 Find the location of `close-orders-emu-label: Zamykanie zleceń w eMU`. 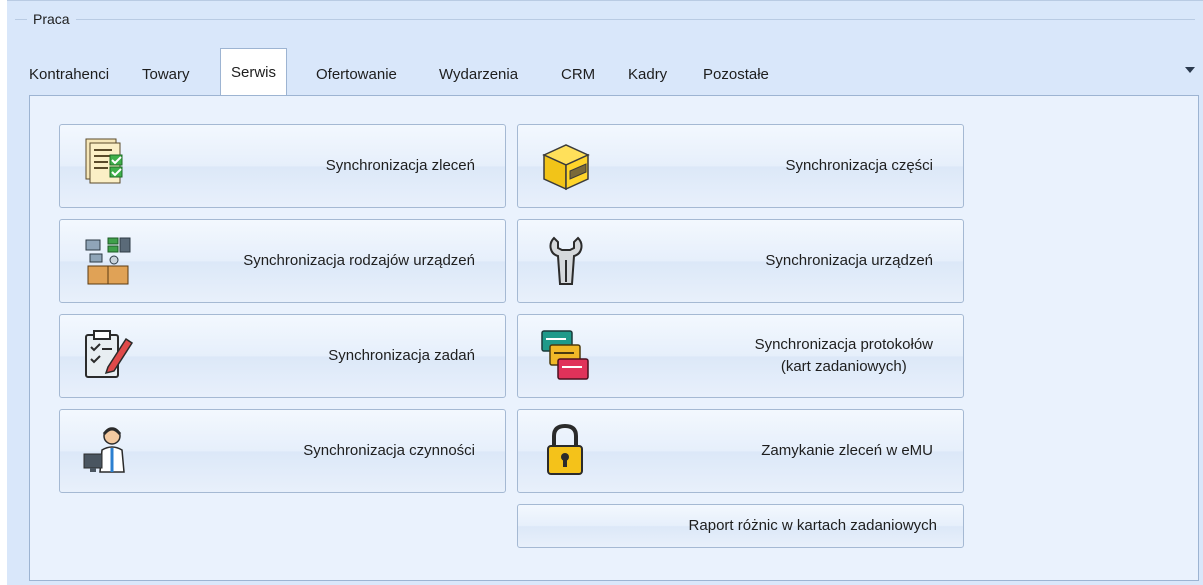

close-orders-emu-label: Zamykanie zleceń w eMU is located at coordinates (847, 450).